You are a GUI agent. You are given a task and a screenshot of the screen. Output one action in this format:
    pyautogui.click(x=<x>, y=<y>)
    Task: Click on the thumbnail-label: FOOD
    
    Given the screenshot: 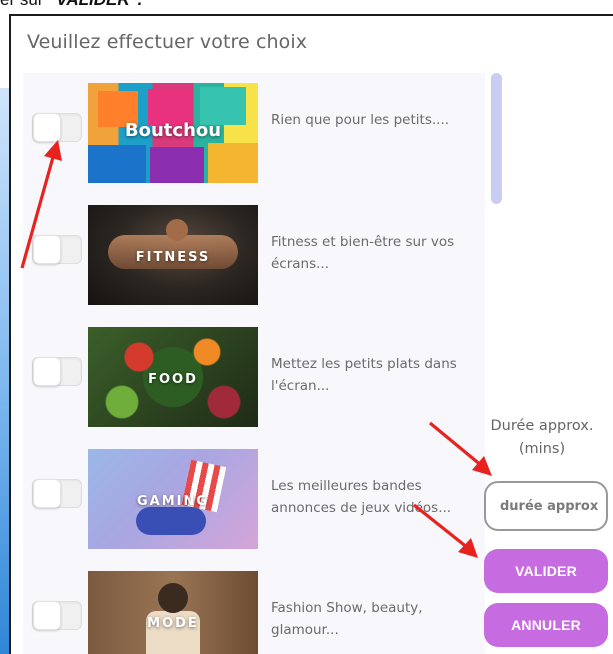 What is the action you would take?
    pyautogui.click(x=173, y=379)
    